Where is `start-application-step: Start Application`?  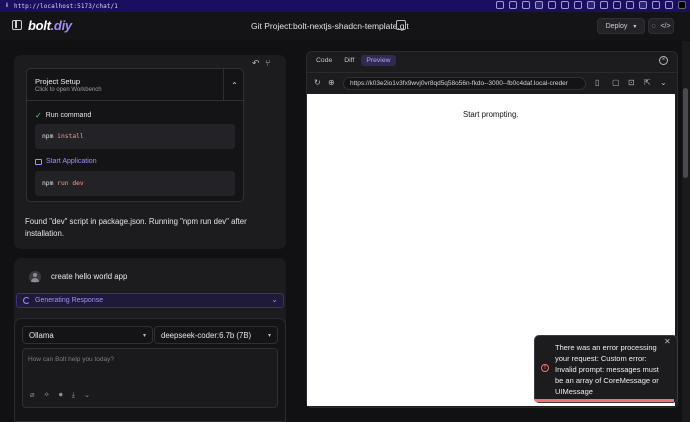
start-application-step: Start Application is located at coordinates (66, 161).